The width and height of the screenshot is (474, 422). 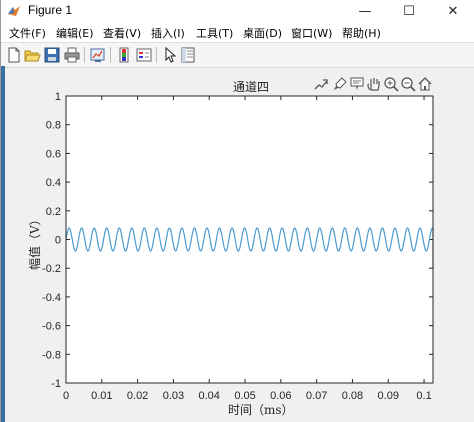 What do you see at coordinates (352, 396) in the screenshot?
I see `x-tick-label: 0.08` at bounding box center [352, 396].